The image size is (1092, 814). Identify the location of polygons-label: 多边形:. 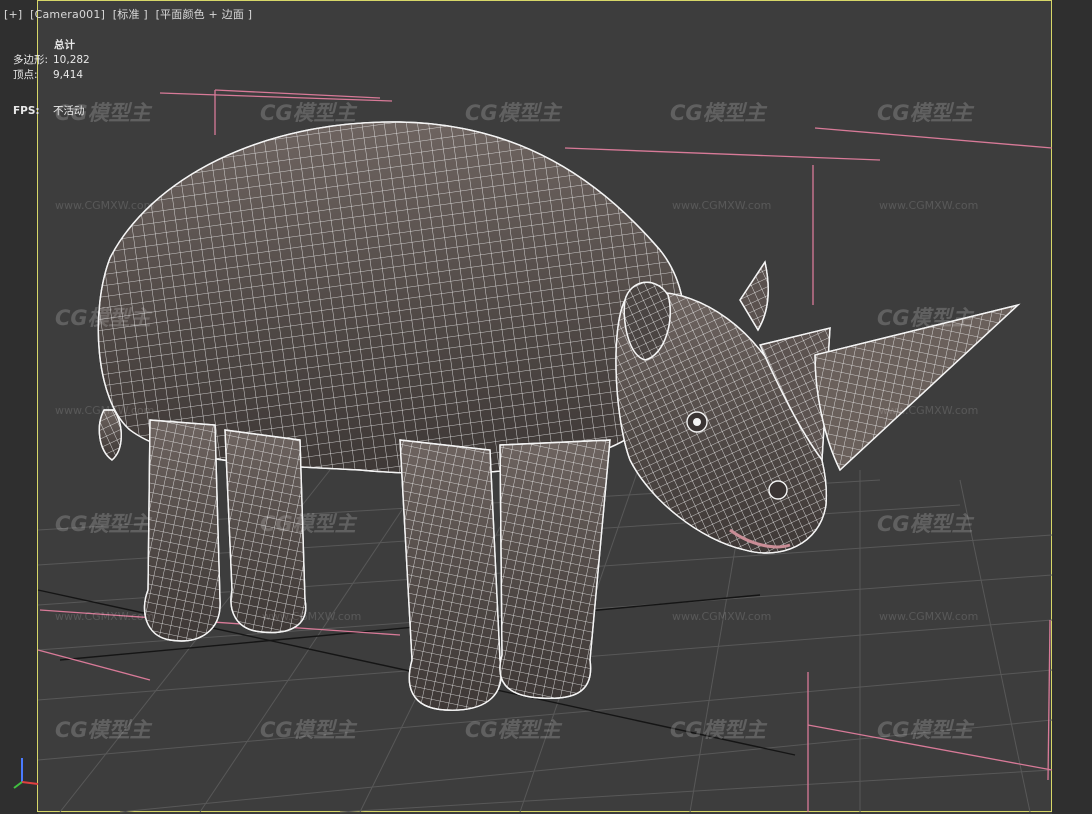
(31, 60).